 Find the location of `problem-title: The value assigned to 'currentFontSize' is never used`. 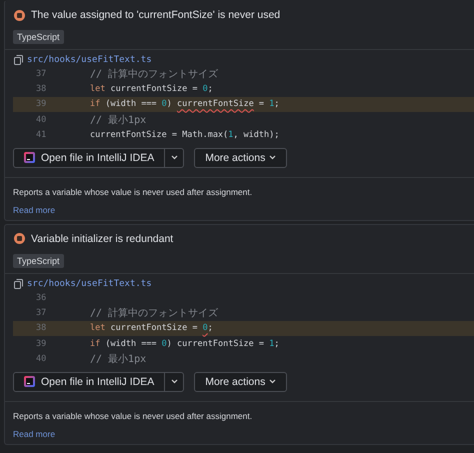

problem-title: The value assigned to 'currentFontSize' is never used is located at coordinates (155, 15).